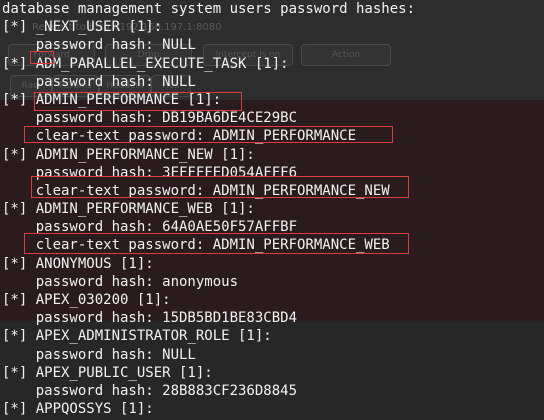  I want to click on terminal-line: [*] ADM_PARALLEL_EXECUTE_TASK [1]:, so click(145, 63).